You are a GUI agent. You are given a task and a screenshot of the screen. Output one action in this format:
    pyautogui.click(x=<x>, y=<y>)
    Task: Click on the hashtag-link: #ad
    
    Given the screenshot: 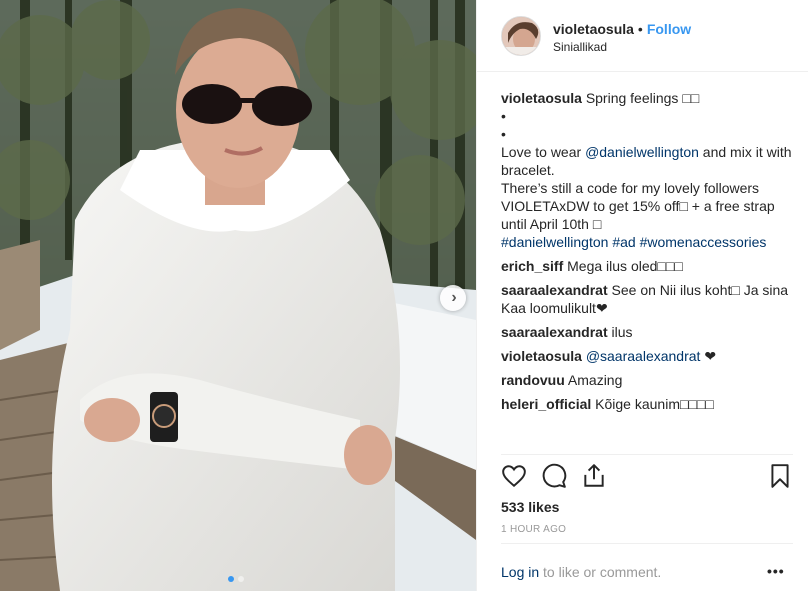 What is the action you would take?
    pyautogui.click(x=623, y=242)
    